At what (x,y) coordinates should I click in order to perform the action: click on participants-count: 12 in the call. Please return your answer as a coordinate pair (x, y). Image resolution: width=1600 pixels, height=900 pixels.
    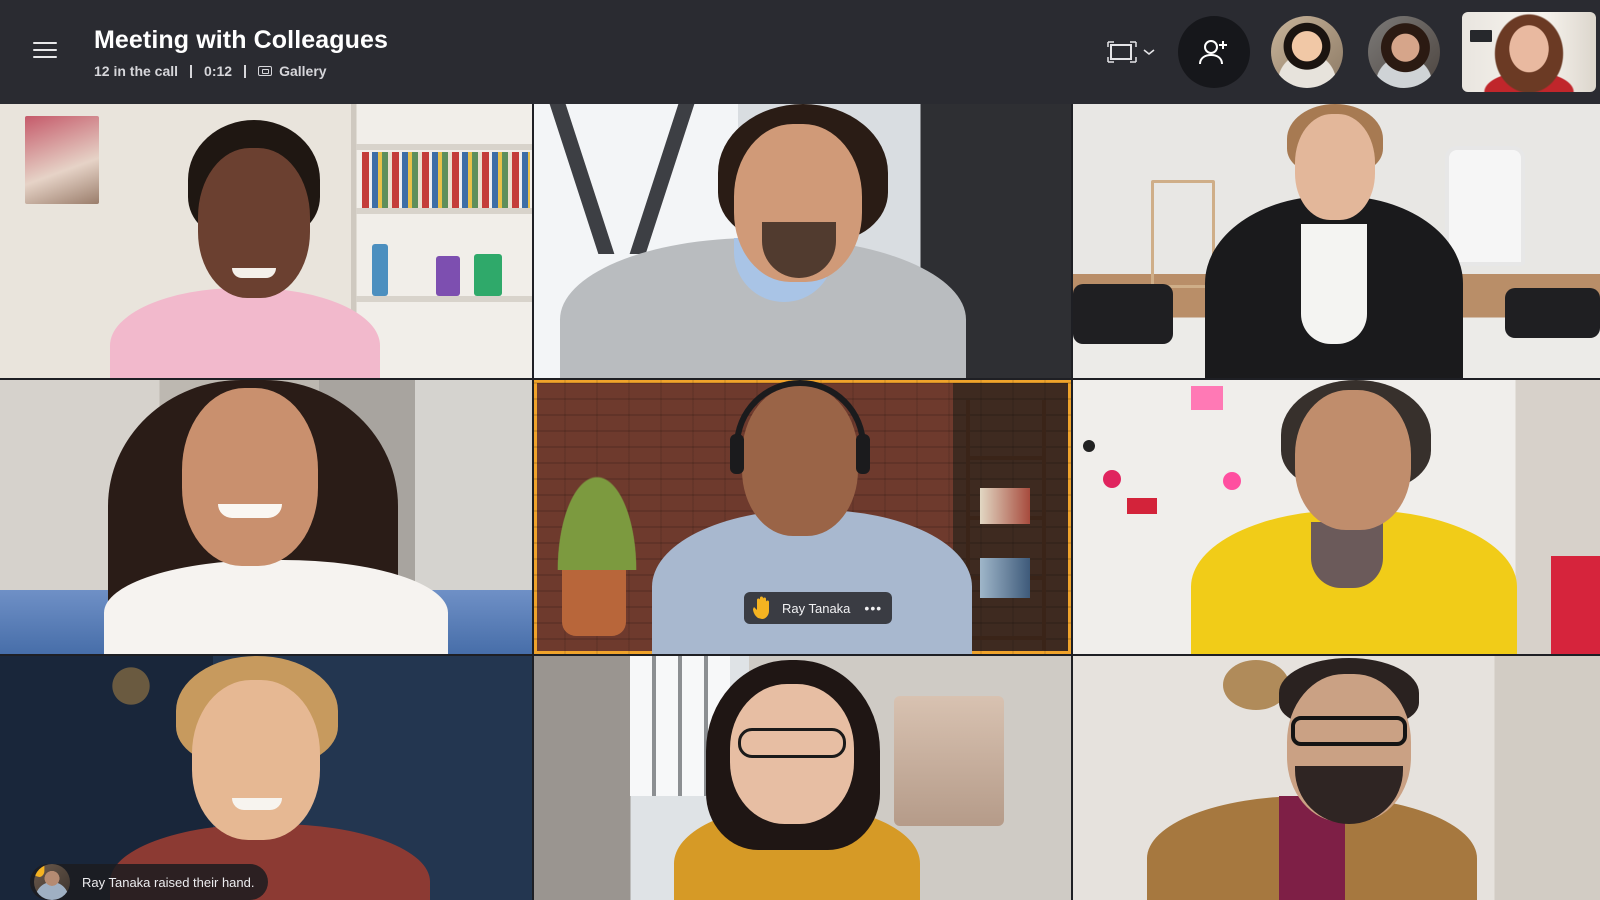
    Looking at the image, I should click on (136, 71).